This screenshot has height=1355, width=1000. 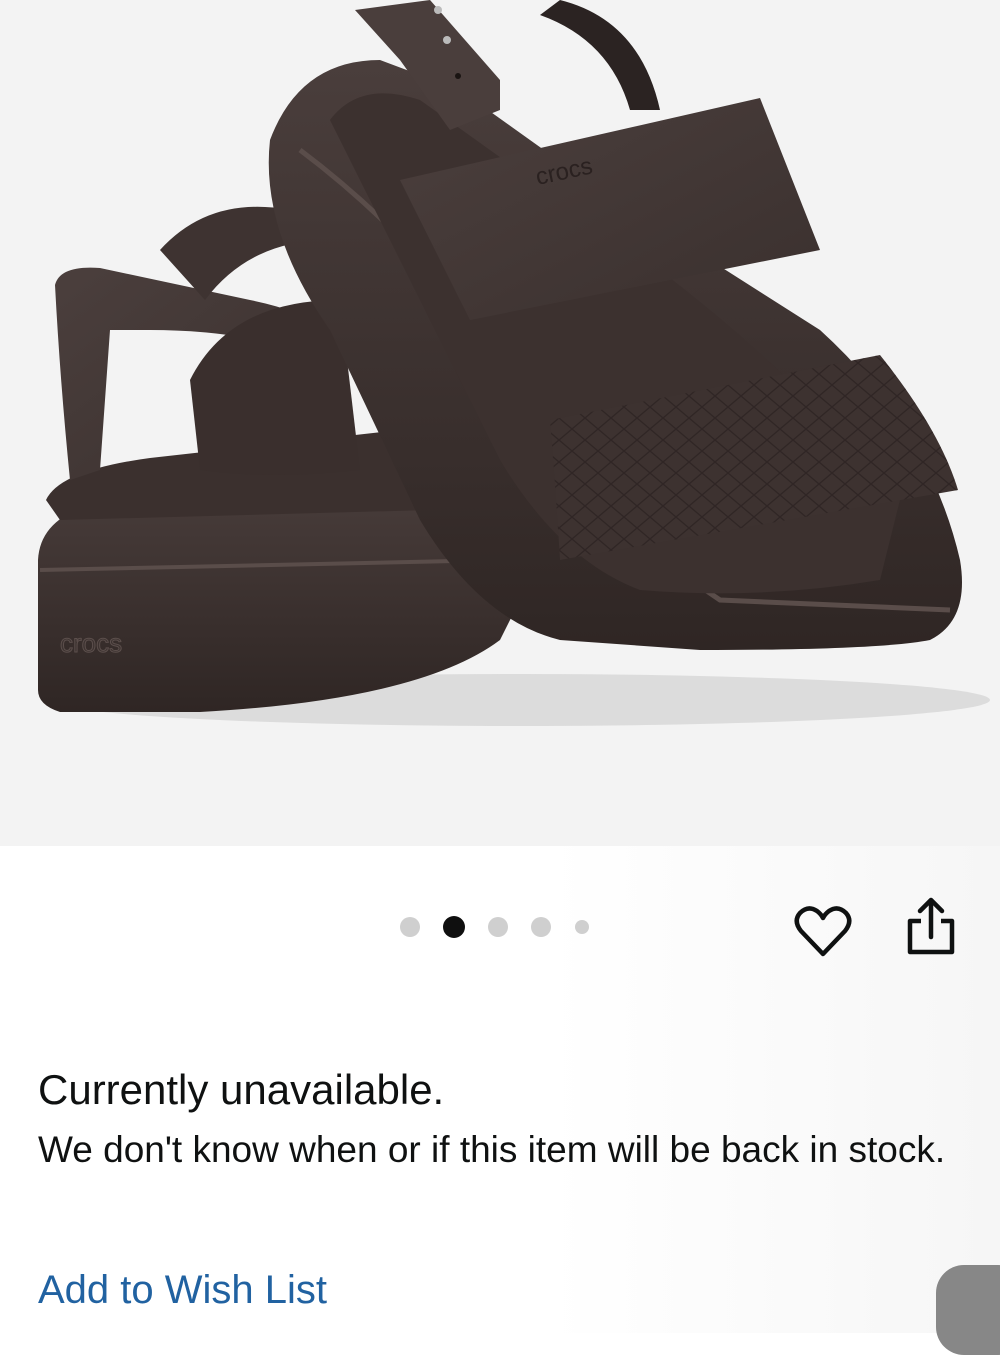 I want to click on floating-action-button, so click(x=968, y=1310).